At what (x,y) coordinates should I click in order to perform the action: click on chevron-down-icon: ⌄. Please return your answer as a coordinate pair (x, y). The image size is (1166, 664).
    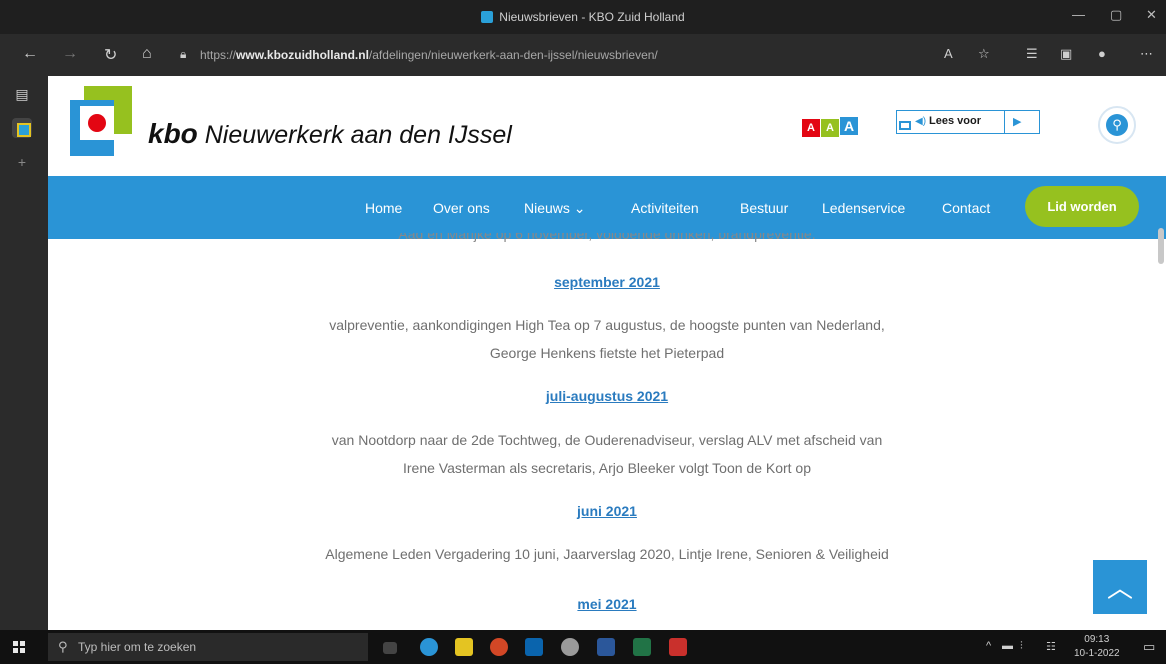
    Looking at the image, I should click on (579, 208).